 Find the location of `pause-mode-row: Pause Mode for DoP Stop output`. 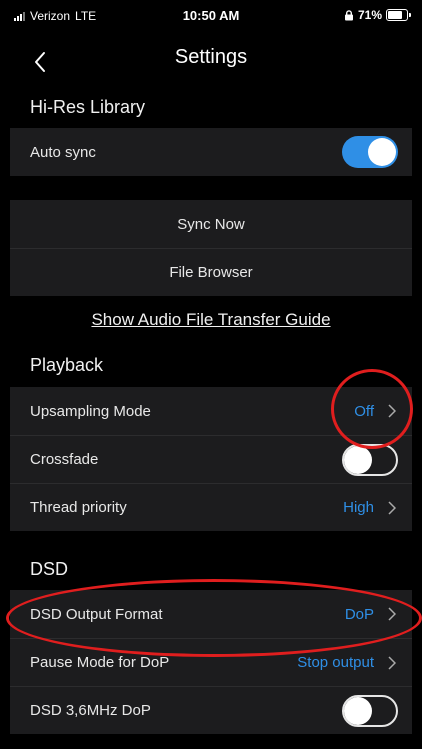

pause-mode-row: Pause Mode for DoP Stop output is located at coordinates (211, 662).